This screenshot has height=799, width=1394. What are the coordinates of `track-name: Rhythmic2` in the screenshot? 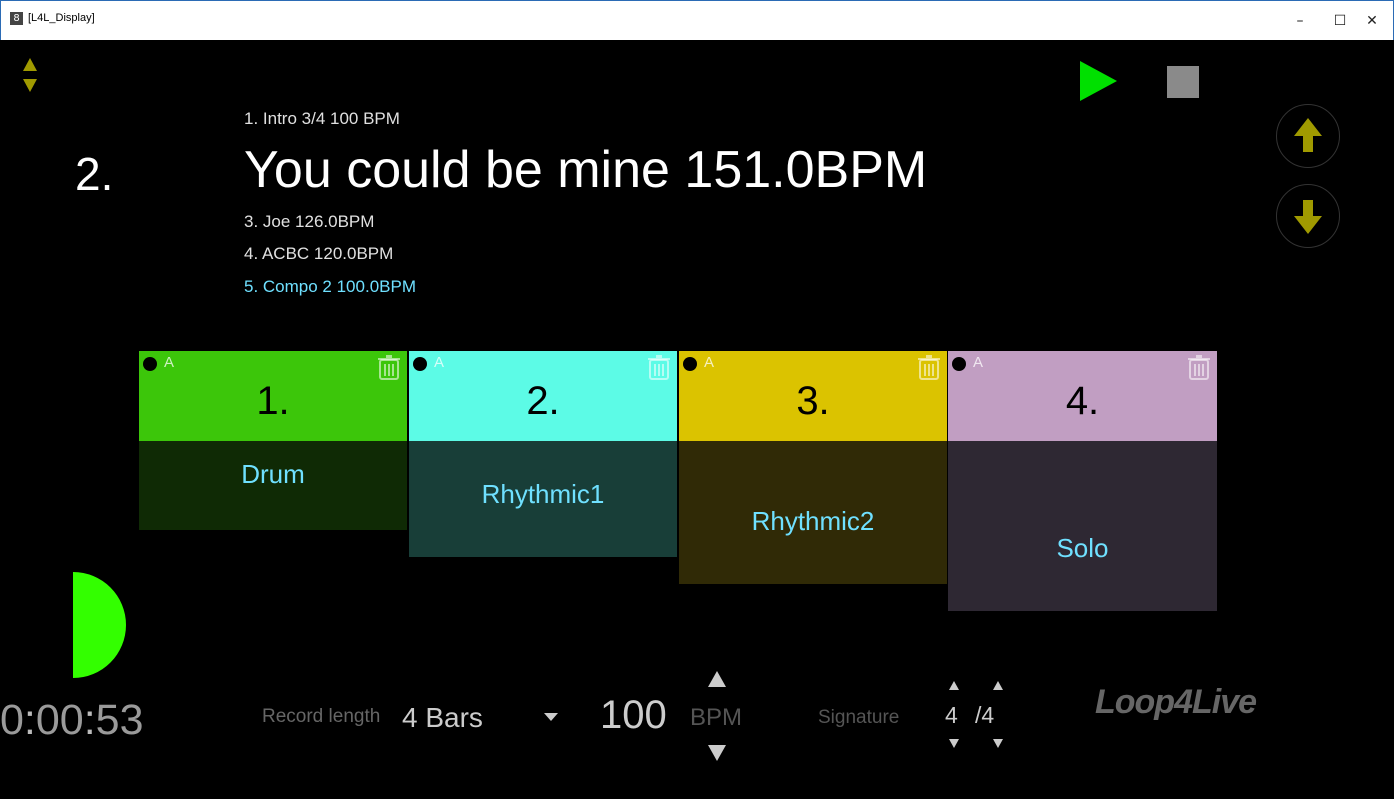 It's located at (813, 521).